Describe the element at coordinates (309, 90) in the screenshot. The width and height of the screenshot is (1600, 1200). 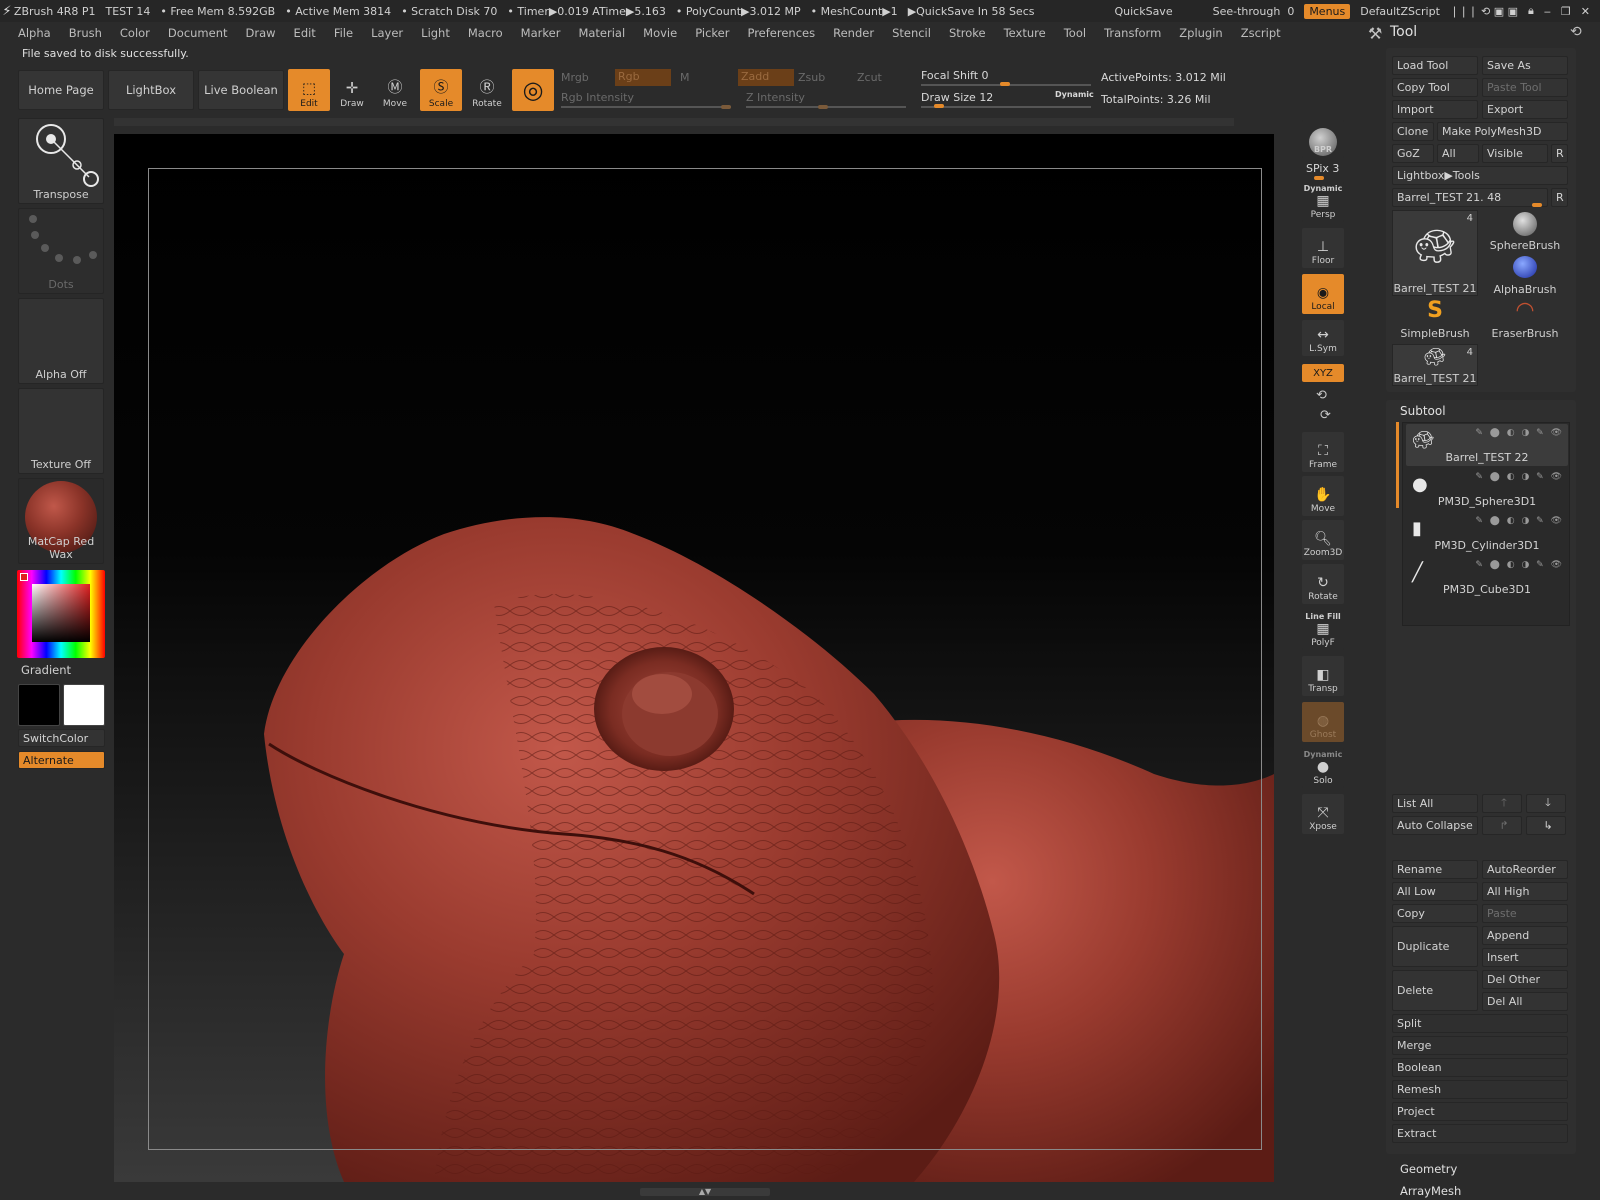
I see `edit-button: ⬚ Edit` at that location.